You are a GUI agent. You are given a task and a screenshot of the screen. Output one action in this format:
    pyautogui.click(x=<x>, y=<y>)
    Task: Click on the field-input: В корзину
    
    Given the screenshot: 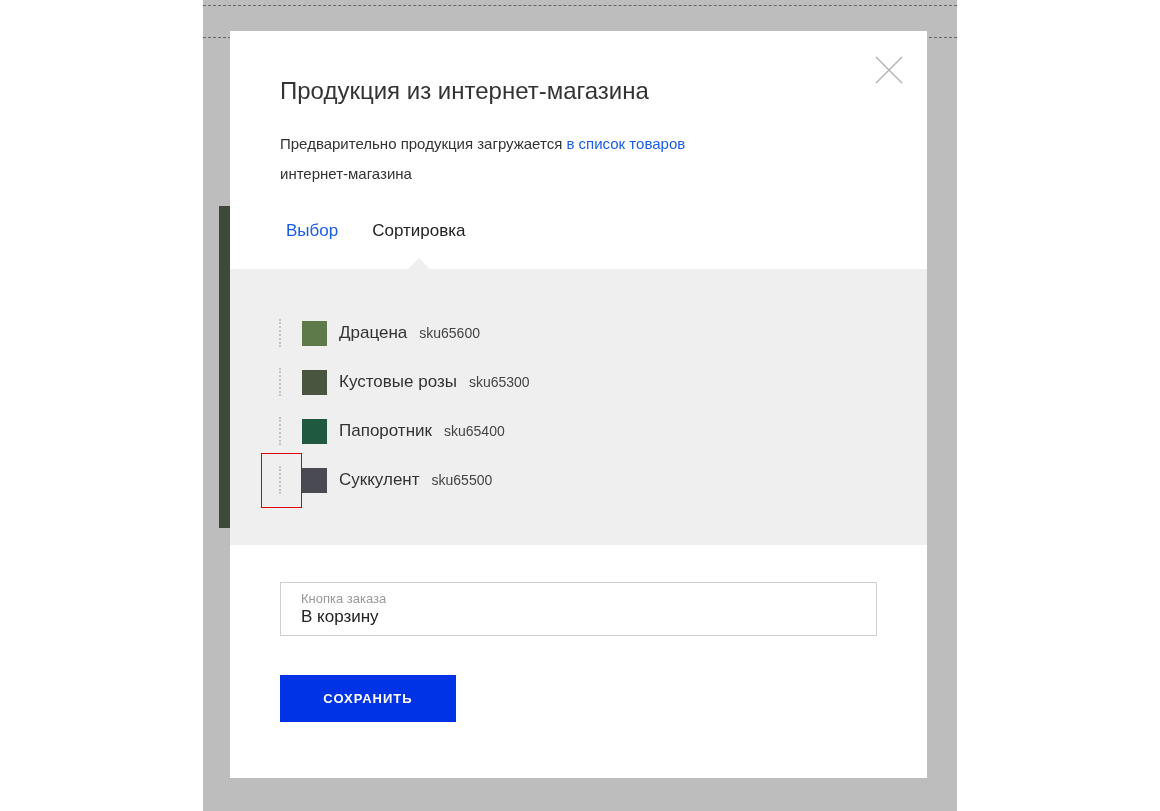 What is the action you would take?
    pyautogui.click(x=578, y=617)
    